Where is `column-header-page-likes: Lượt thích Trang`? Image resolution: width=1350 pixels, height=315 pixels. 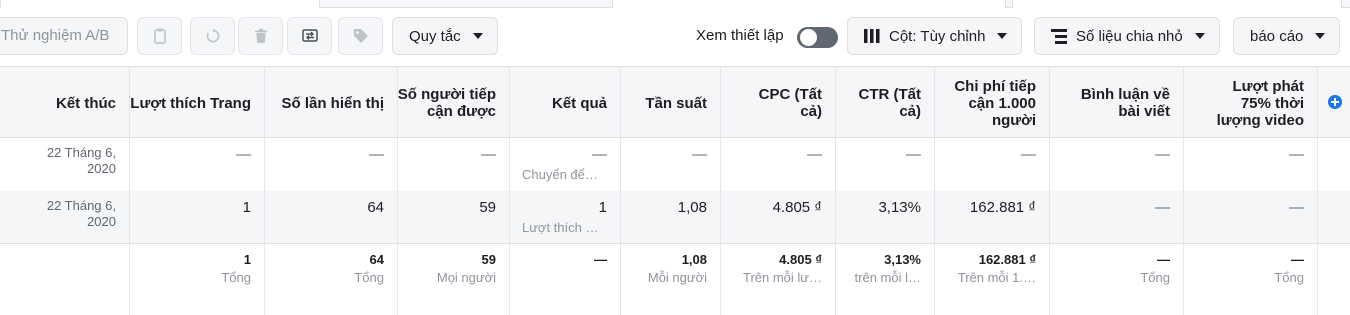
column-header-page-likes: Lượt thích Trang is located at coordinates (196, 103).